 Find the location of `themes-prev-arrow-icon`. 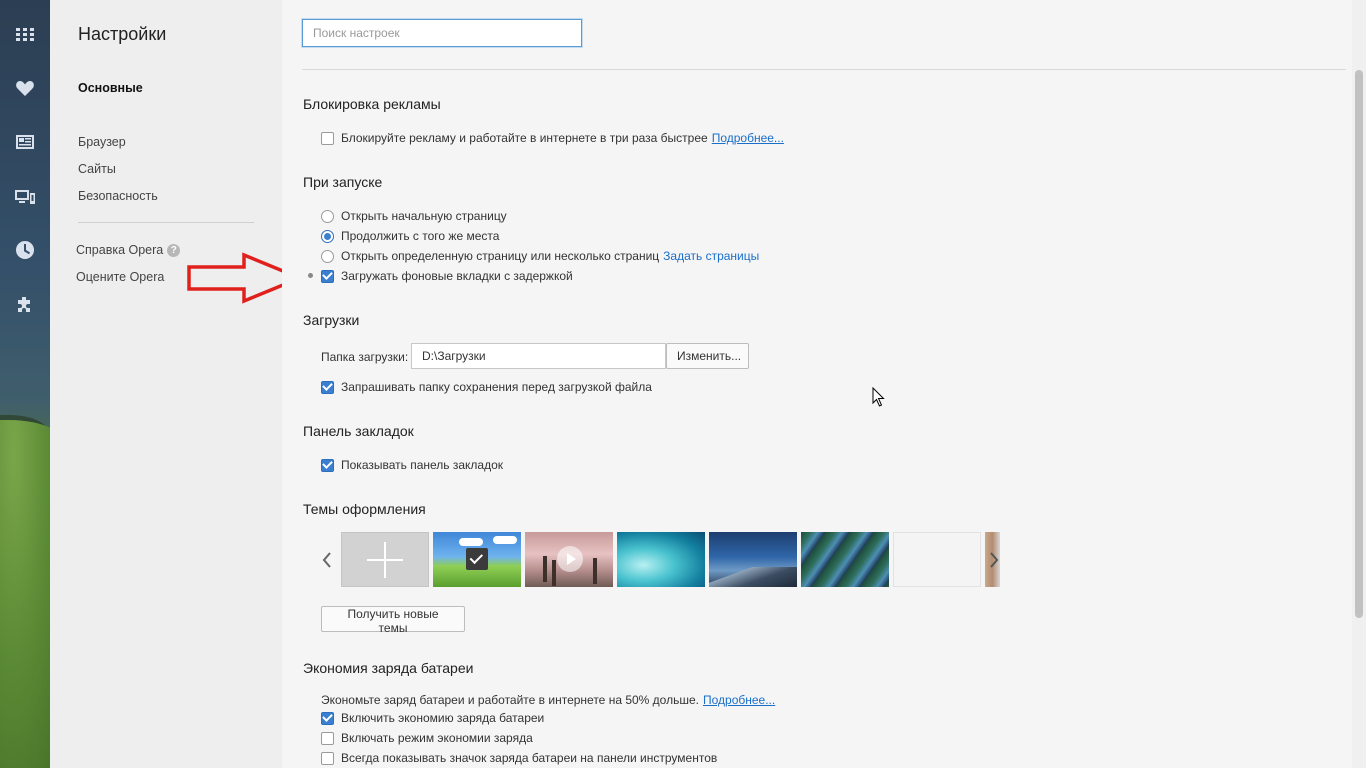

themes-prev-arrow-icon is located at coordinates (327, 560).